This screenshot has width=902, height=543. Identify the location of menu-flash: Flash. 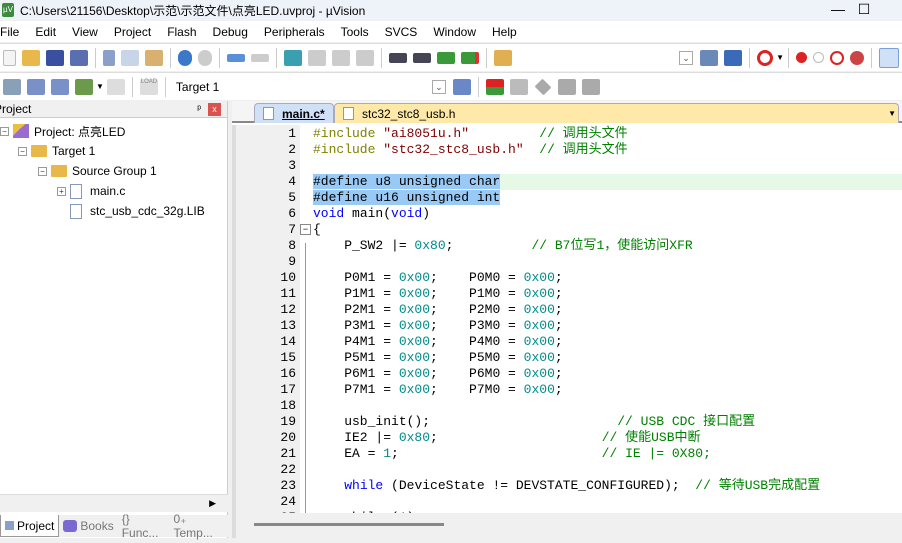
(181, 32).